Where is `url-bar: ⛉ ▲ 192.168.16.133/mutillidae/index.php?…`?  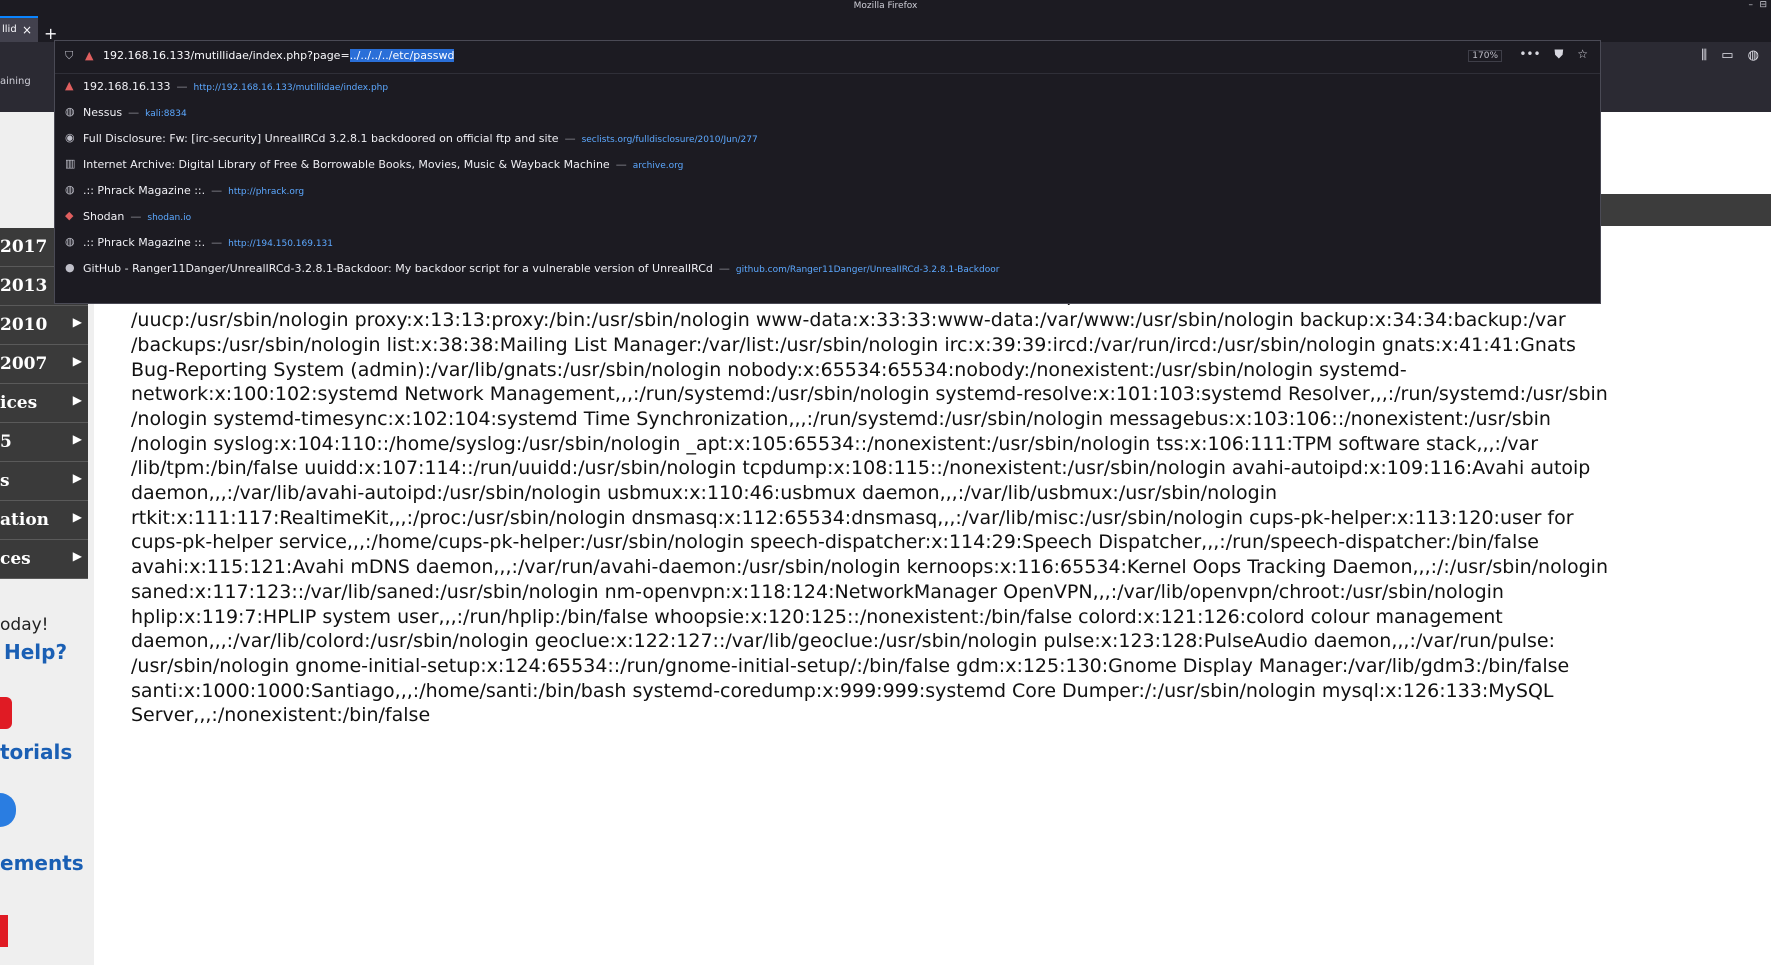 url-bar: ⛉ ▲ 192.168.16.133/mutillidae/index.php?… is located at coordinates (827, 57).